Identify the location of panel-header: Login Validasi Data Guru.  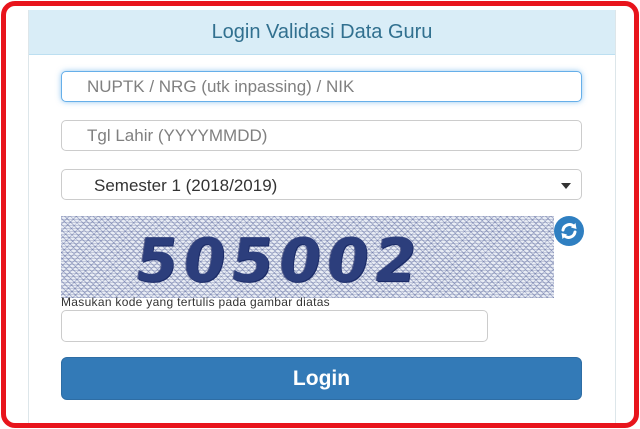
(322, 32).